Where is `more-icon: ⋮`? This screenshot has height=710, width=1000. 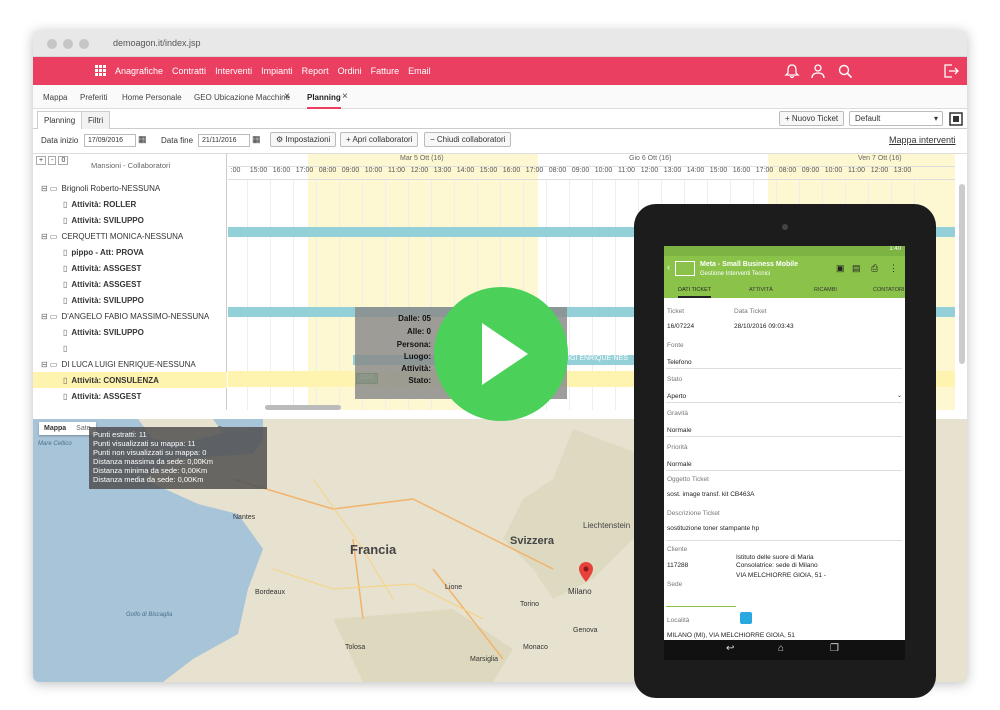 more-icon: ⋮ is located at coordinates (893, 268).